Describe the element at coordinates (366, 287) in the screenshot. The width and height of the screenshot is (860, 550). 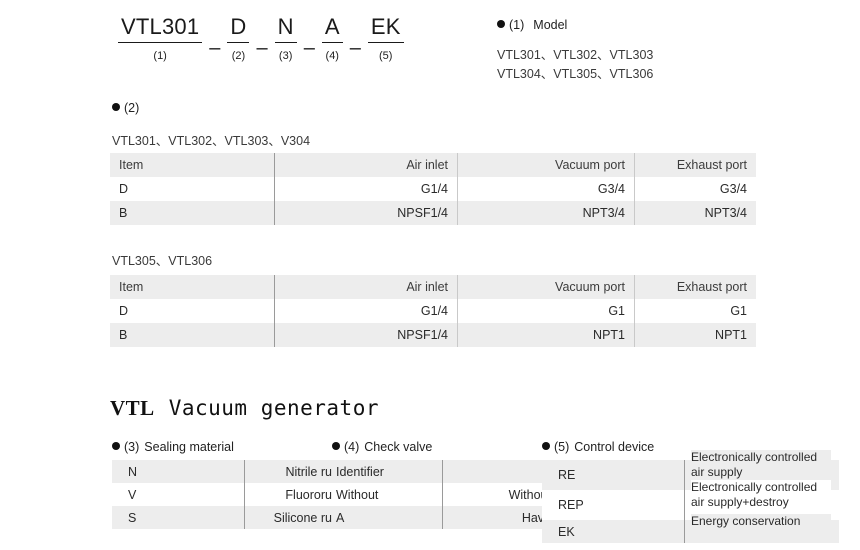
I see `header-air-inlet: Air inlet` at that location.